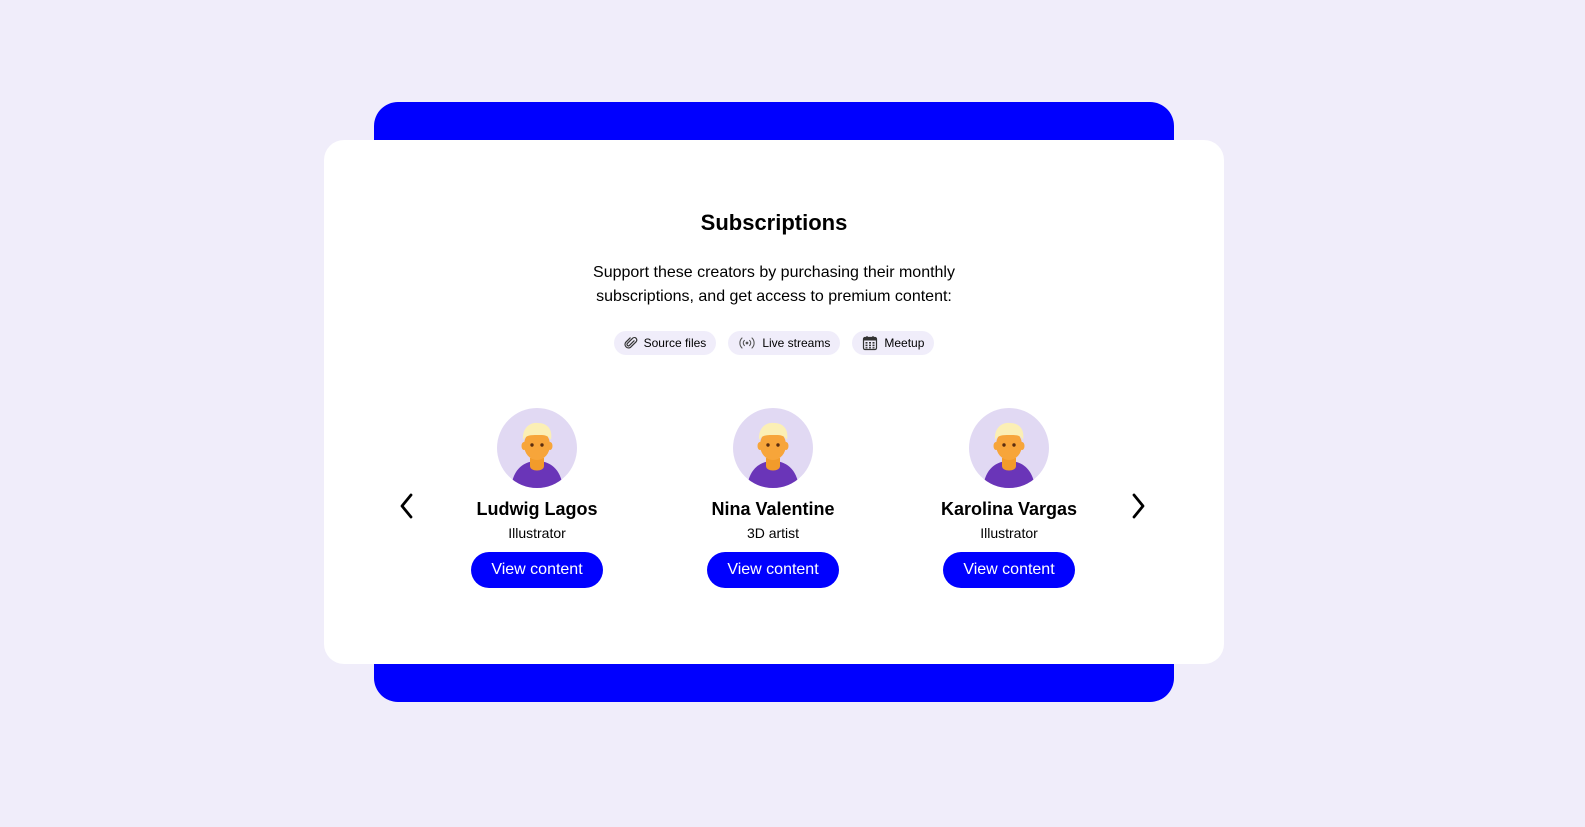 The image size is (1585, 827). Describe the element at coordinates (537, 498) in the screenshot. I see `creator-card: Ludwig Lagos Illustrator View content` at that location.